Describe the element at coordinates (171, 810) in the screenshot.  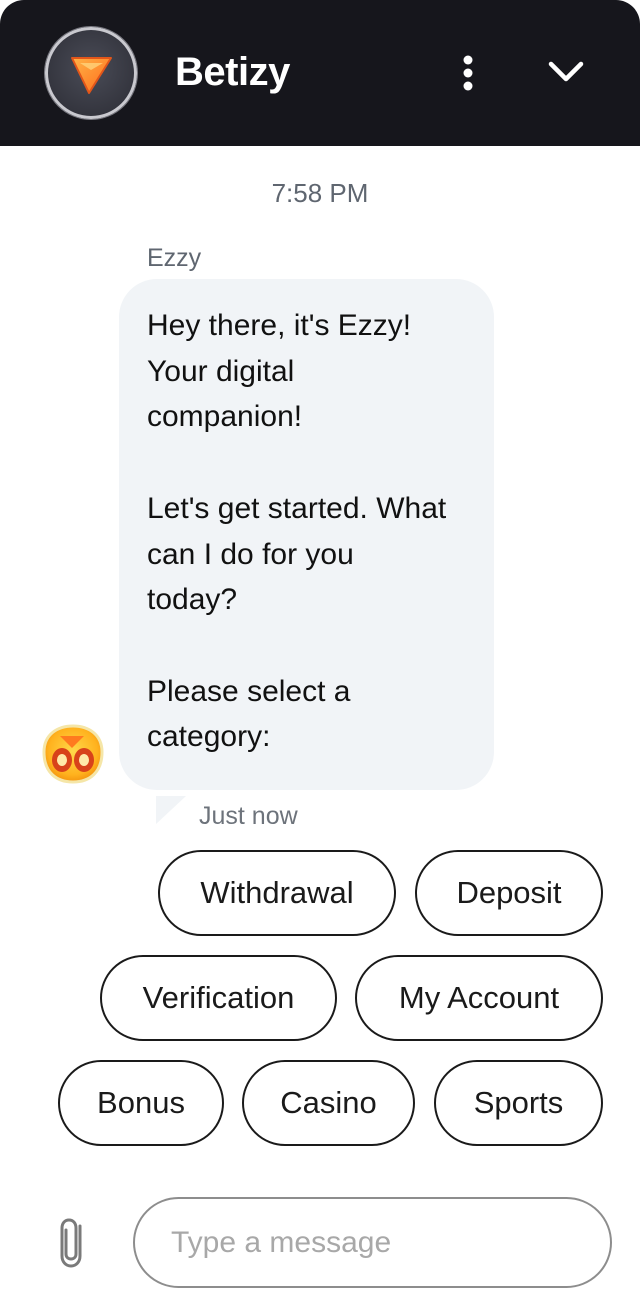
I see `bubble-tail` at that location.